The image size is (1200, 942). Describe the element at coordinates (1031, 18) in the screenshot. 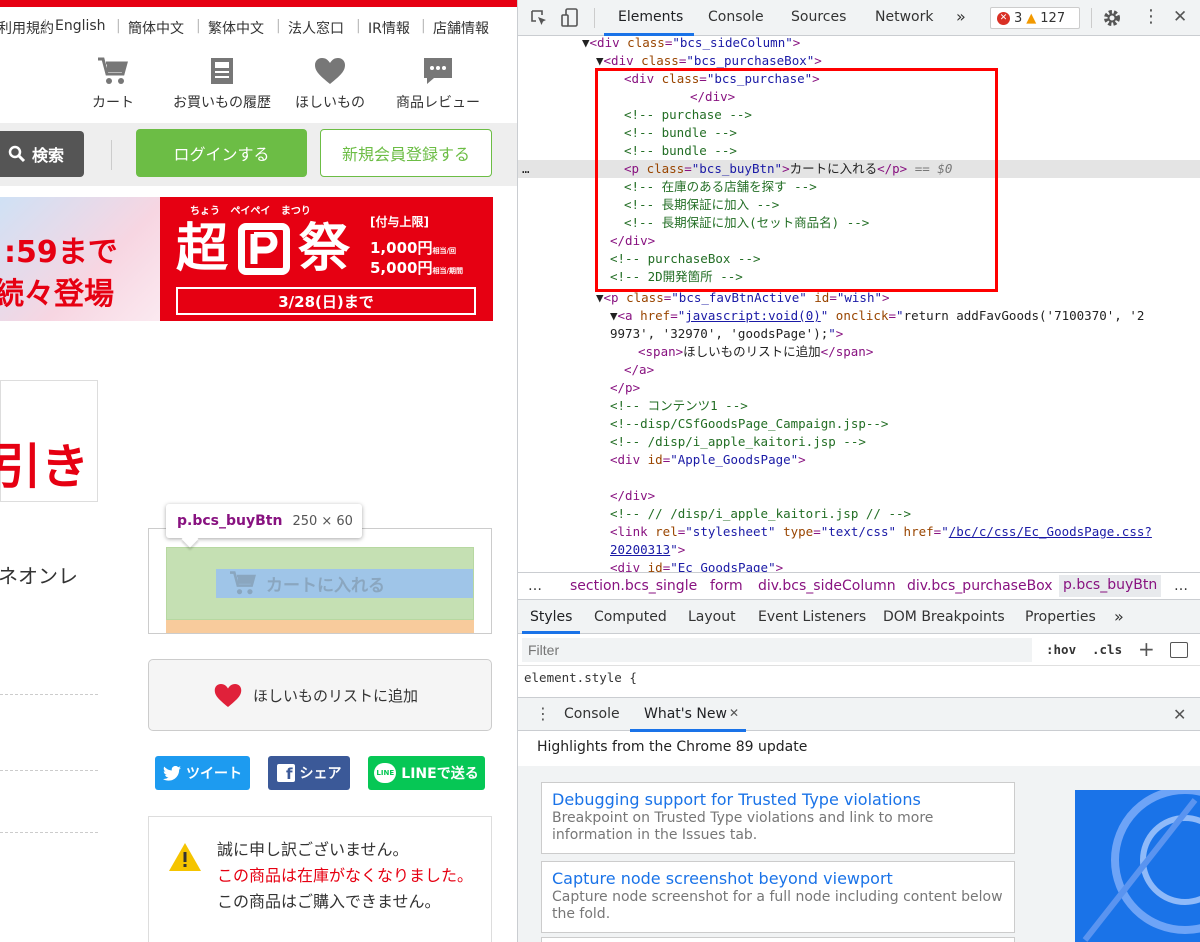

I see `warning-icon: ▲` at that location.